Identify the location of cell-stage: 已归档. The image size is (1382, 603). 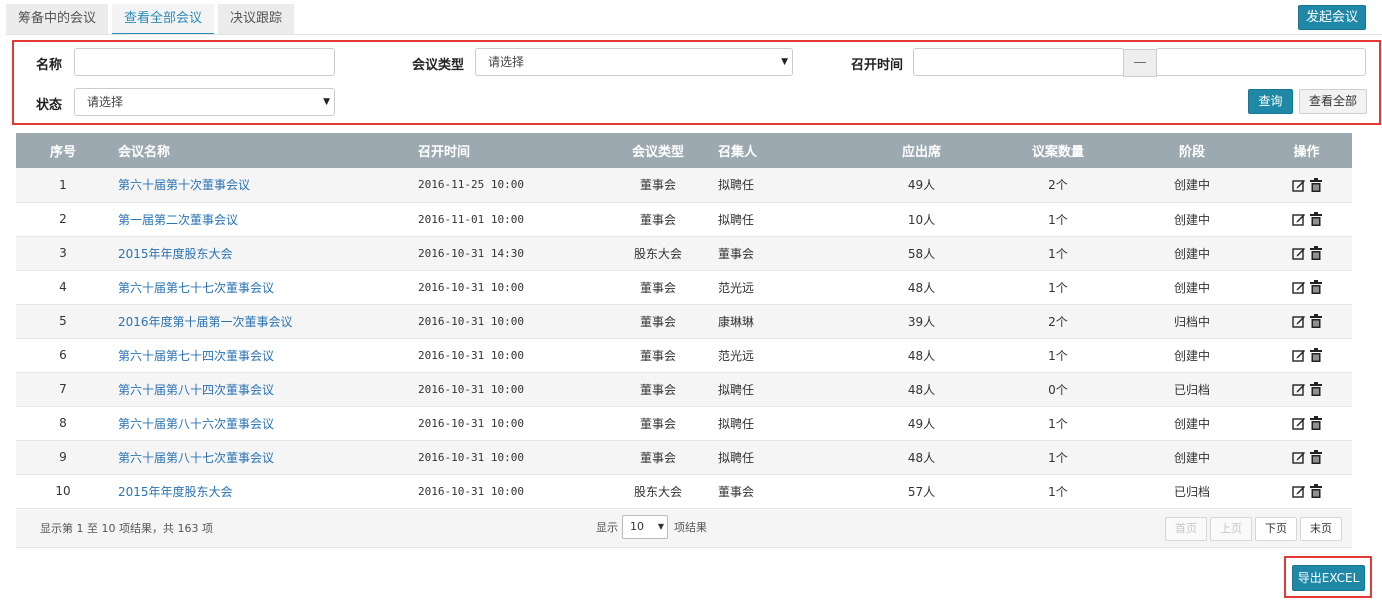
(1191, 491).